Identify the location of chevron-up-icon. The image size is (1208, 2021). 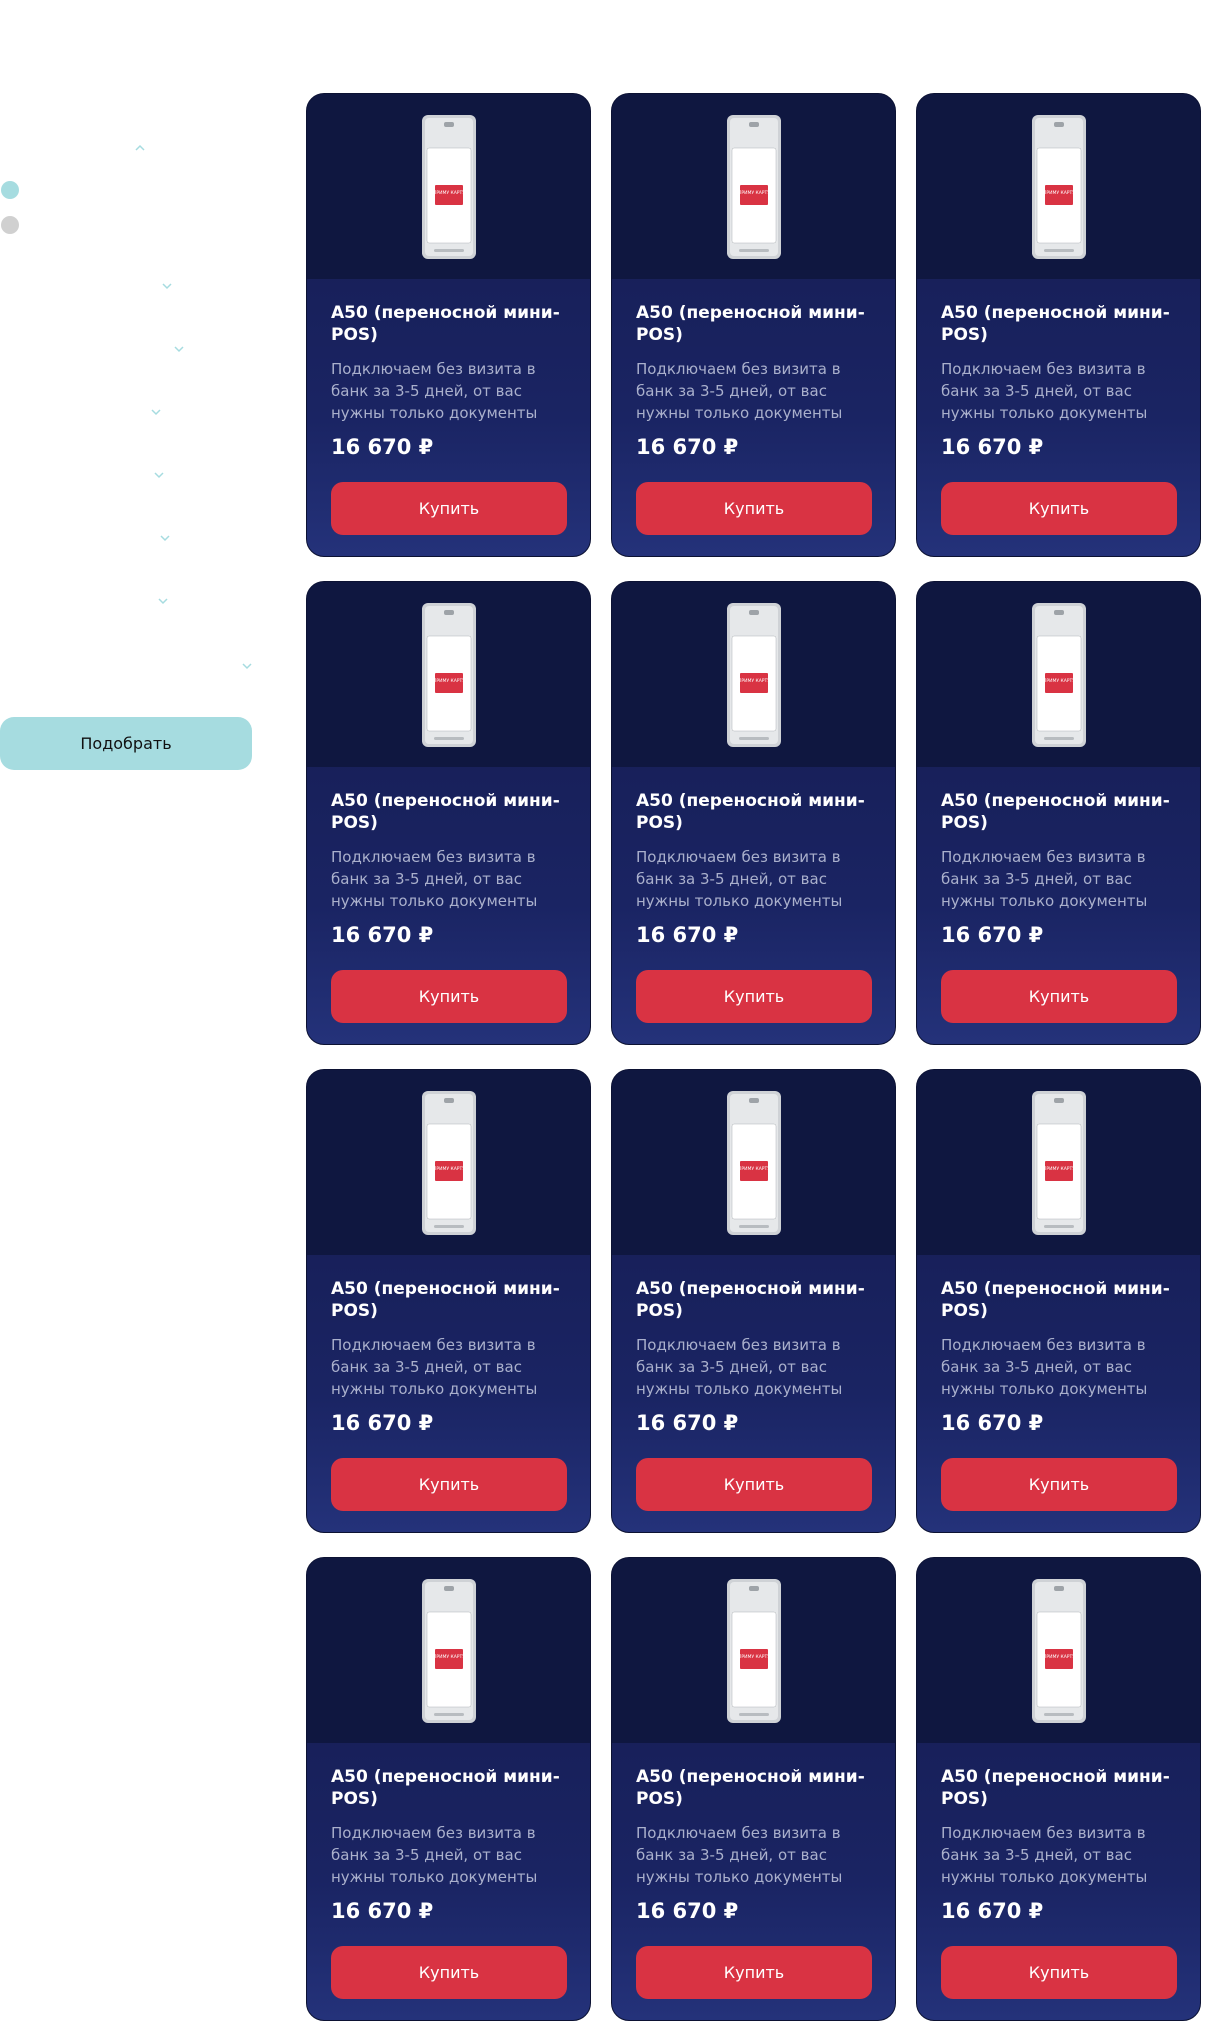
(140, 148).